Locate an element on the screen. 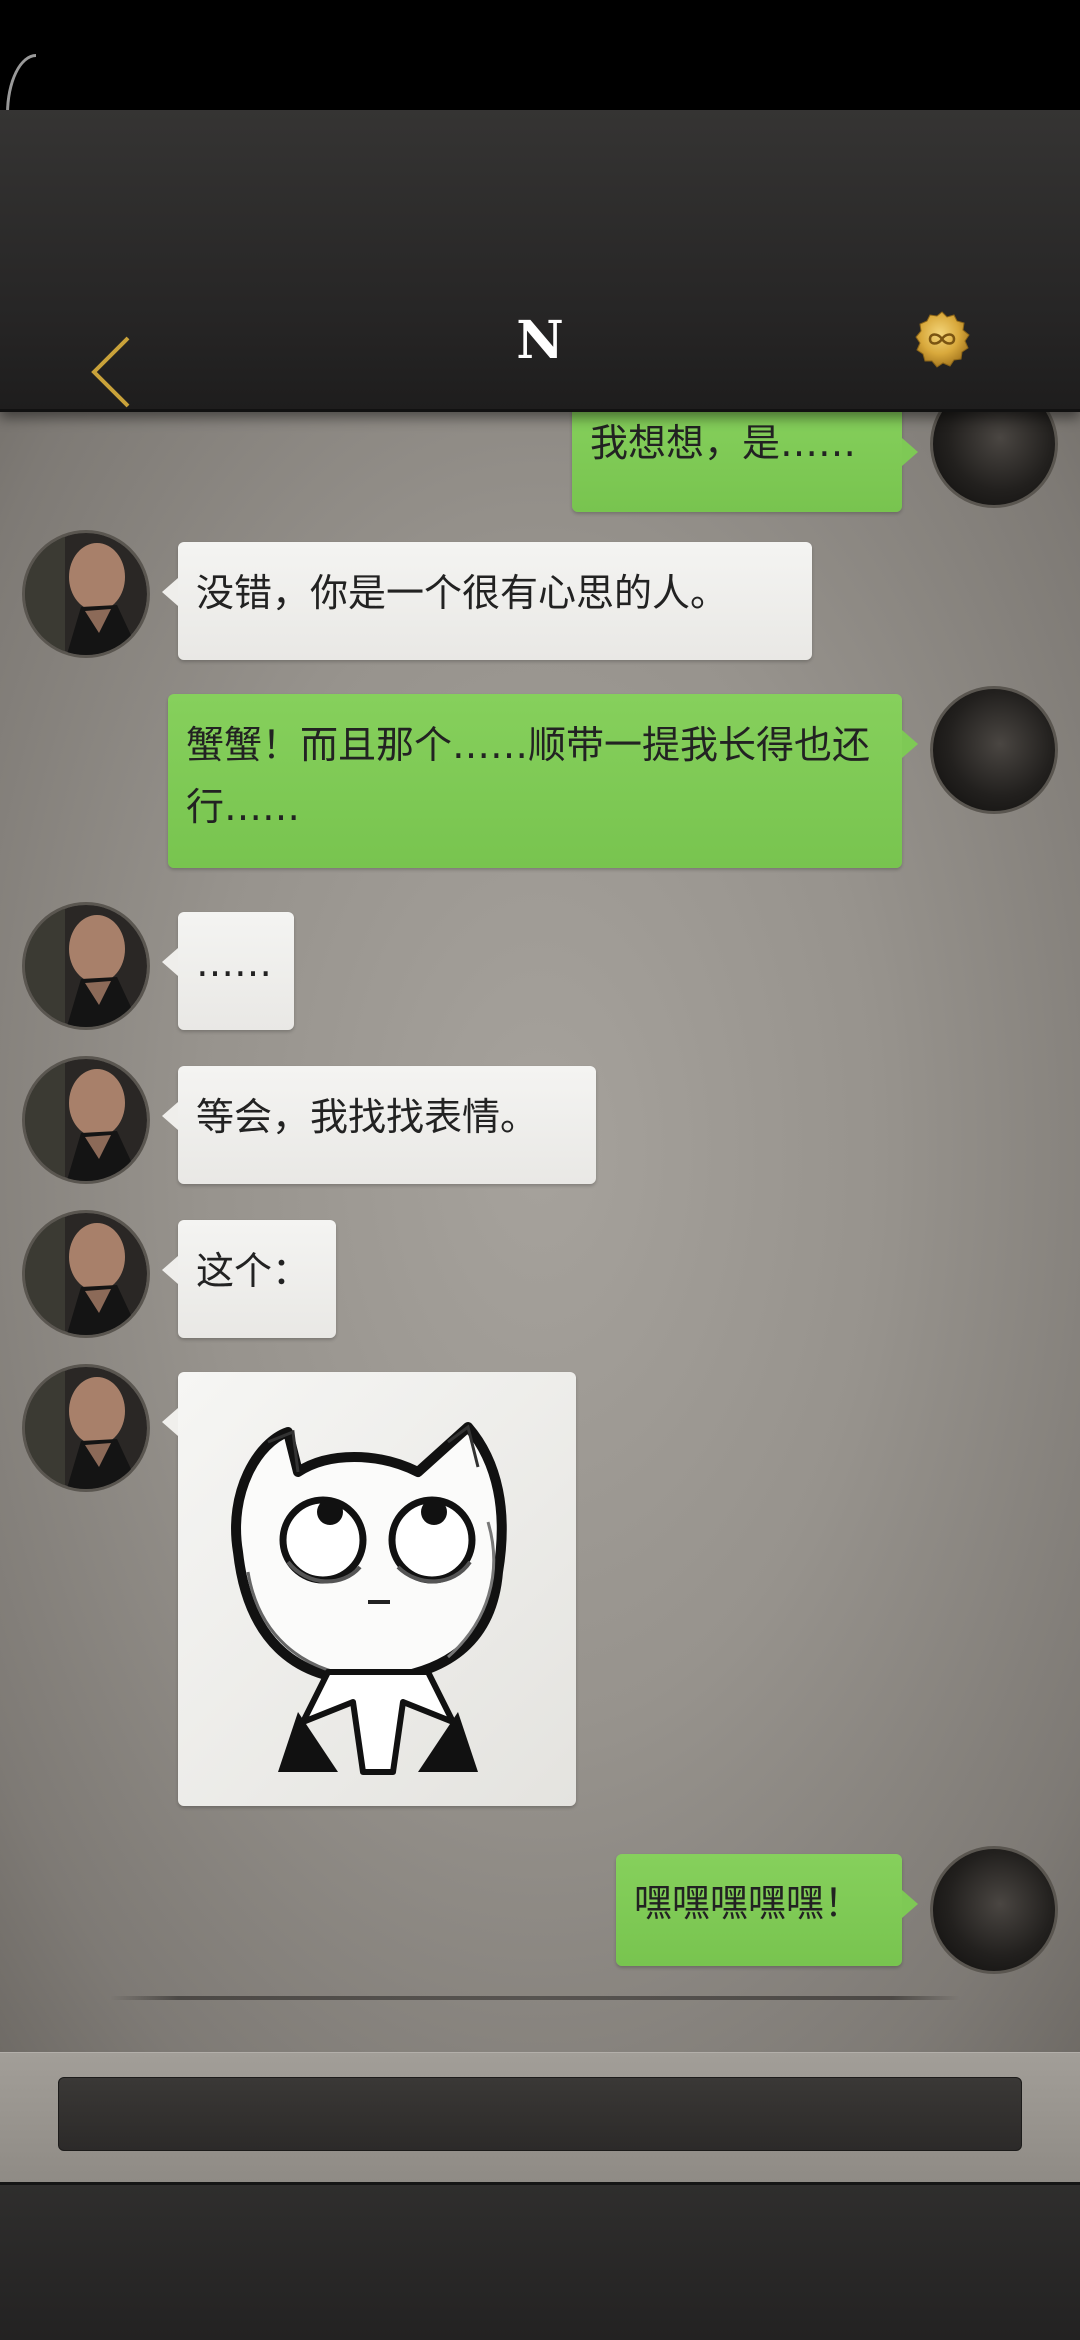 This screenshot has width=1080, height=2340. cartoon-cat-sticker is located at coordinates (369, 1589).